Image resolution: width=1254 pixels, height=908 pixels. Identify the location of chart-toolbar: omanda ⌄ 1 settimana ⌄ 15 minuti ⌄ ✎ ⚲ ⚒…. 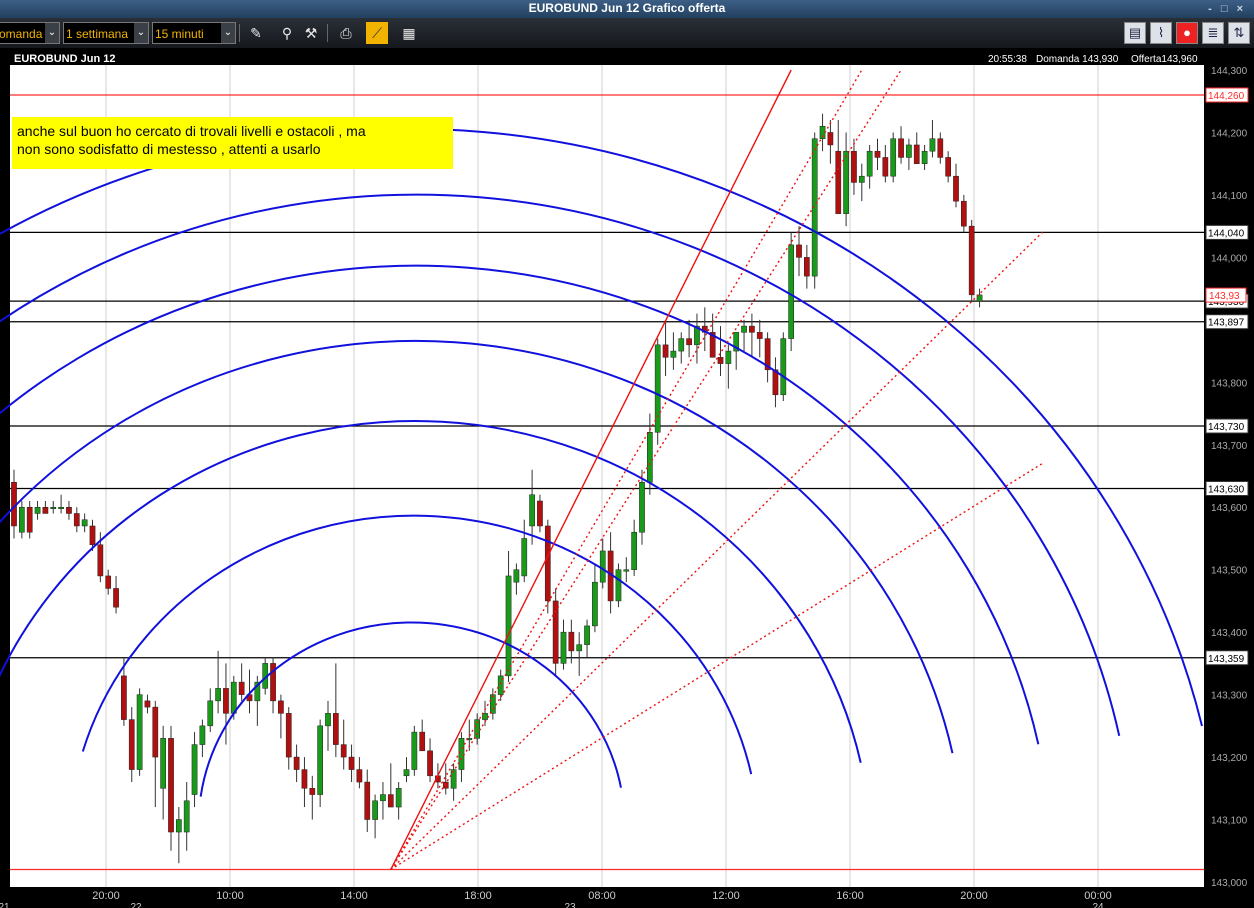
(627, 33).